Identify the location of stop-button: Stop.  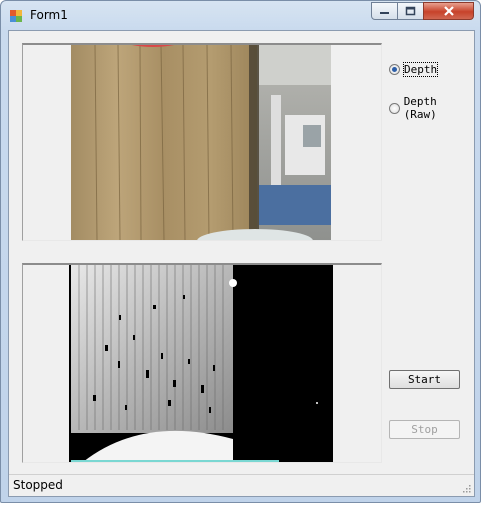
(424, 429).